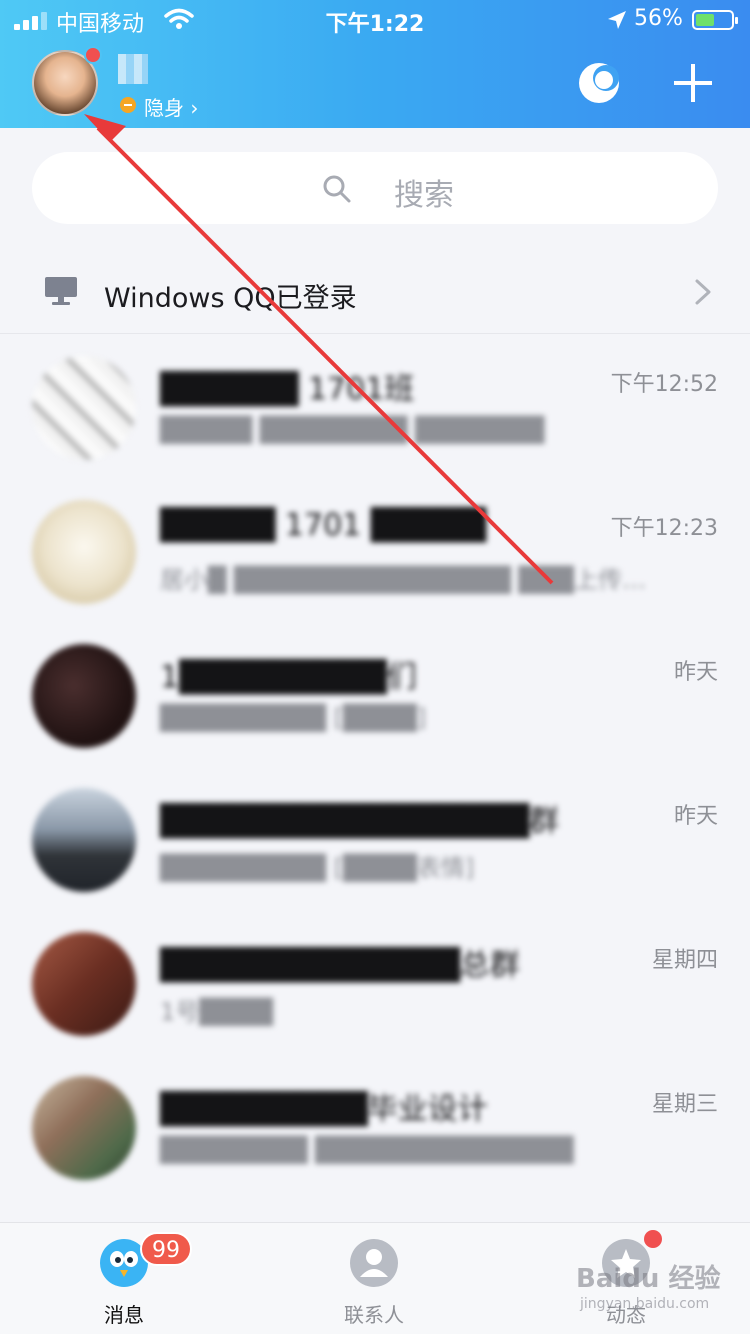 The image size is (750, 1334). I want to click on chat-preview: 1号████, so click(217, 1012).